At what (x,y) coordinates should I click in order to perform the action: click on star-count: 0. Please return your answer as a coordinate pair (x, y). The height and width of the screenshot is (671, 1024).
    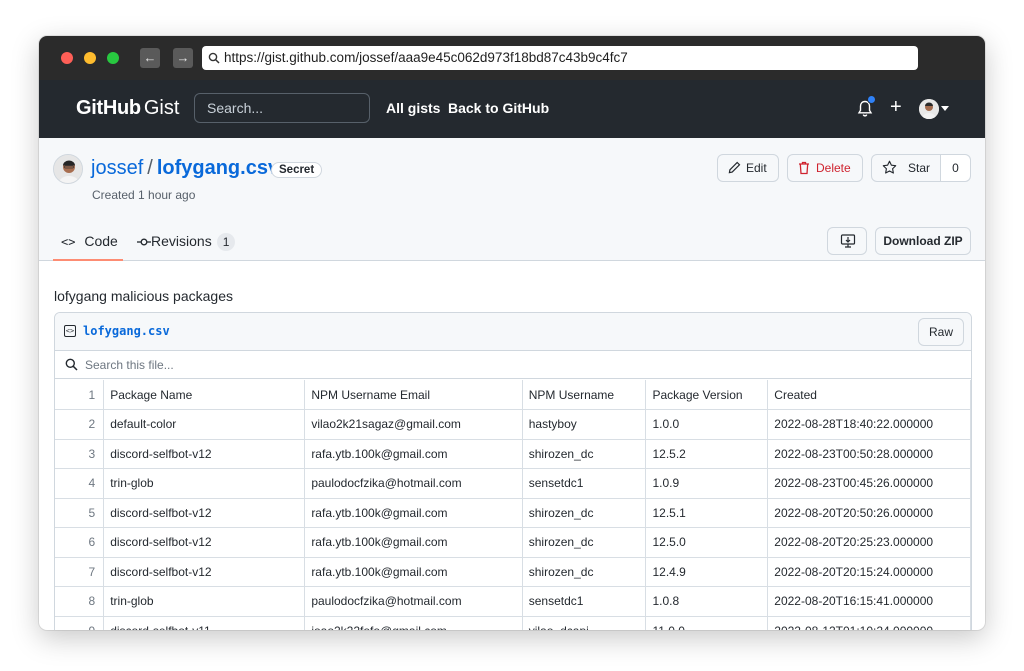
    Looking at the image, I should click on (955, 168).